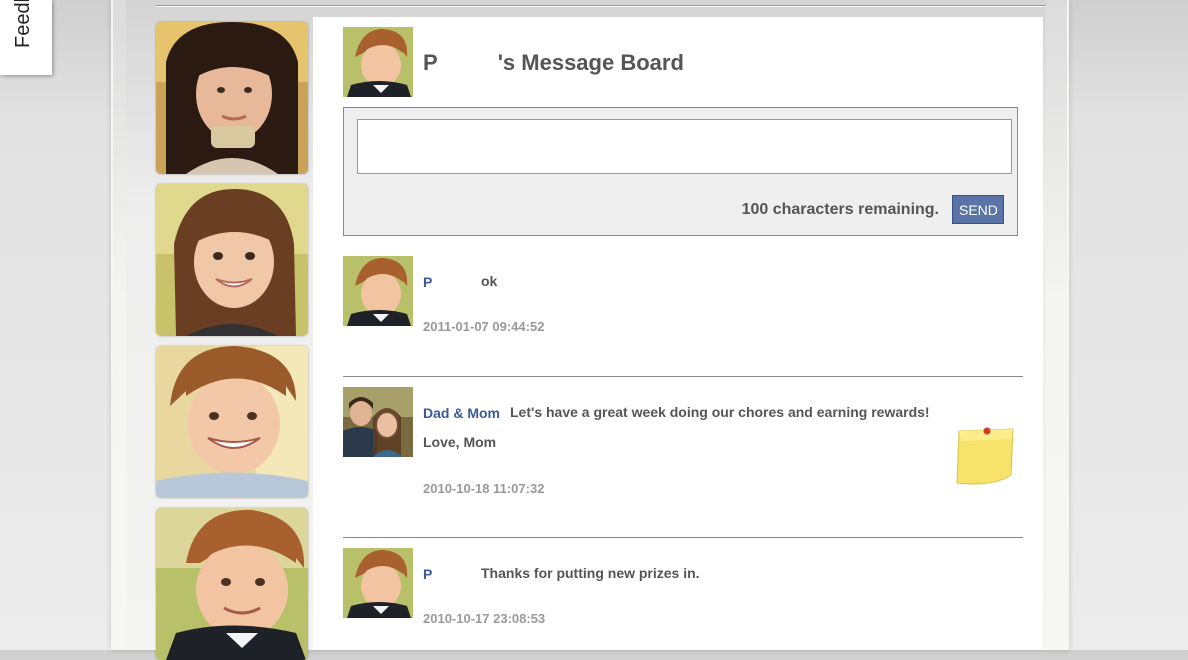  I want to click on photo-boy-jacket, so click(232, 584).